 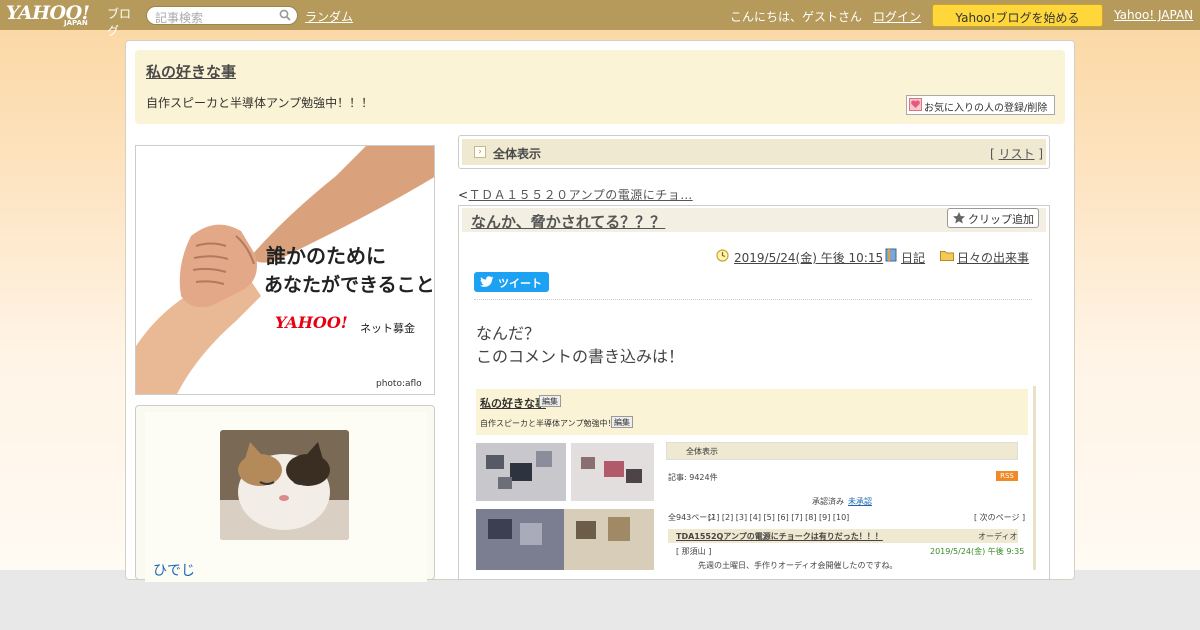 What do you see at coordinates (556, 423) in the screenshot?
I see `embedded-description: 自作スピーカと半導体アンプ勉強中！！！` at bounding box center [556, 423].